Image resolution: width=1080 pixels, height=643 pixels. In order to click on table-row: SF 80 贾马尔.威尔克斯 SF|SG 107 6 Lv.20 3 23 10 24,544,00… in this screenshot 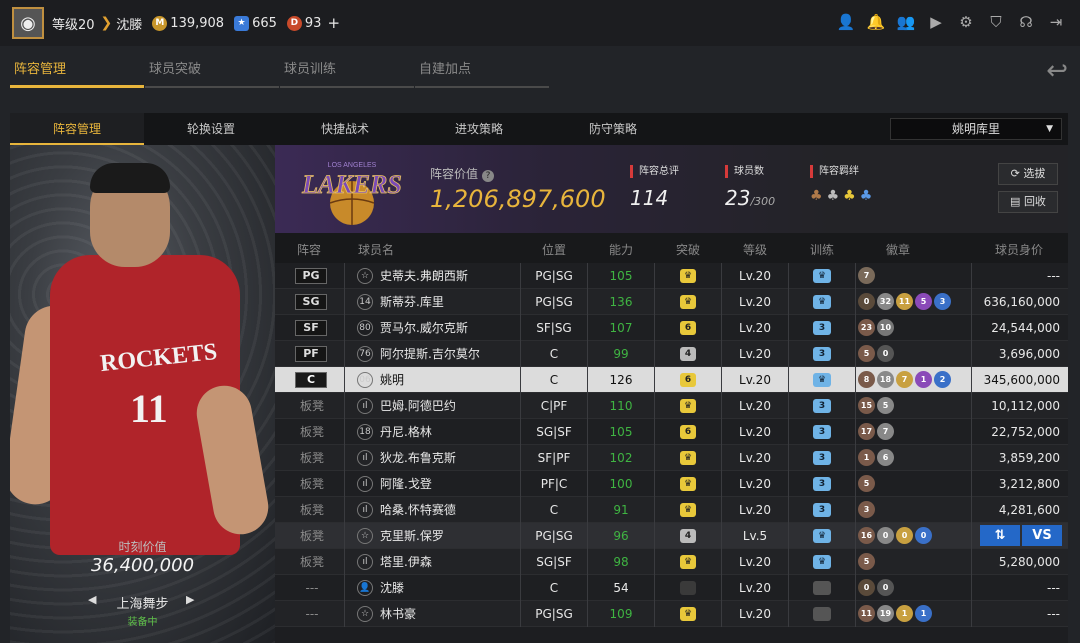, I will do `click(671, 328)`.